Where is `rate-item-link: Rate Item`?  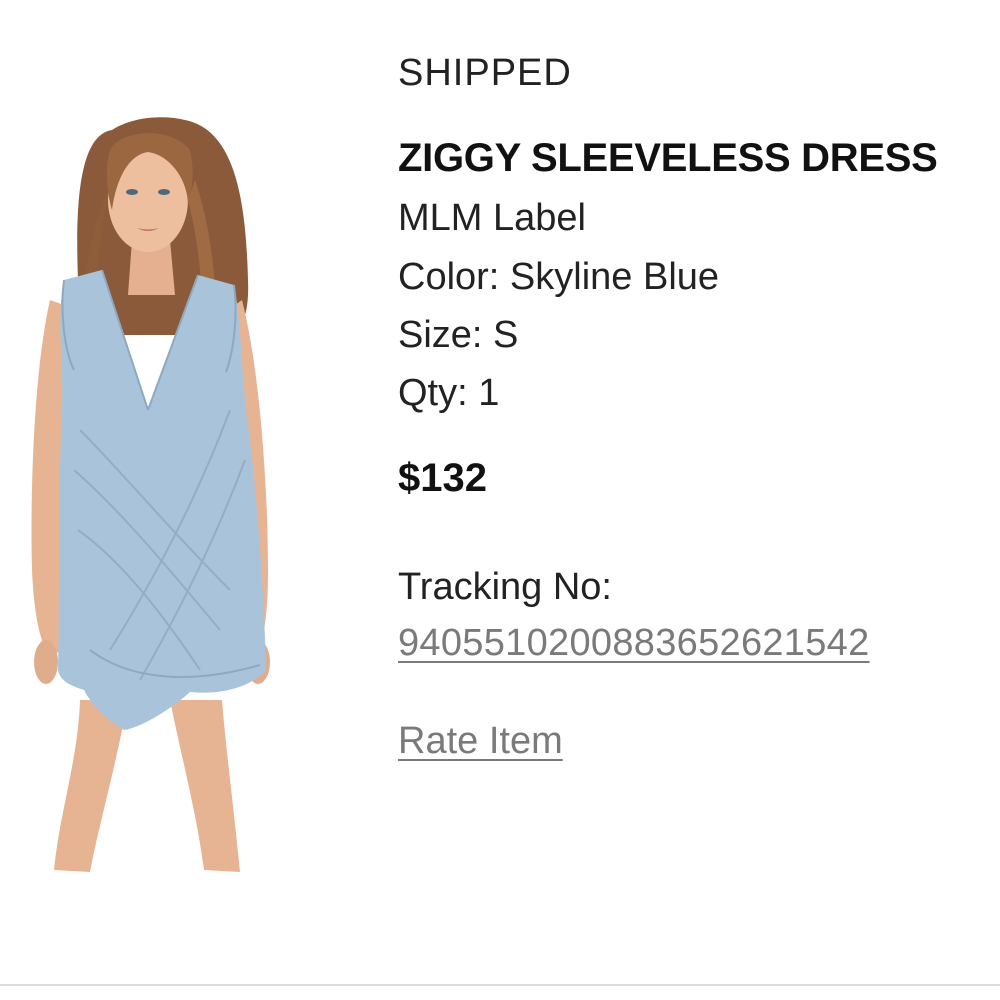 rate-item-link: Rate Item is located at coordinates (480, 741).